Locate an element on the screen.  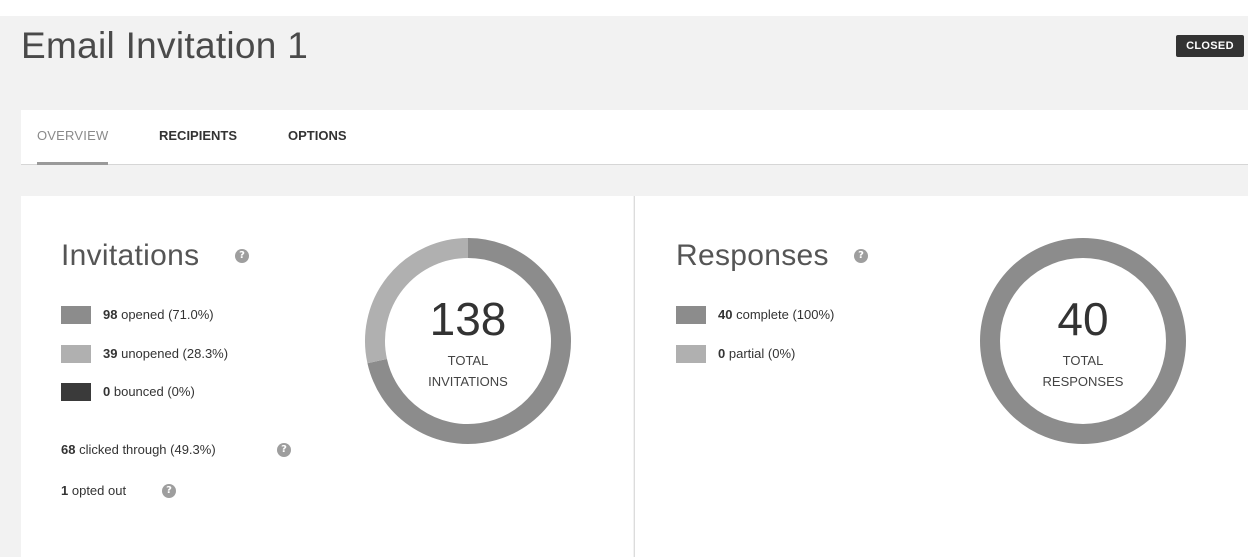
tab-recipients: RECIPIENTS is located at coordinates (198, 137).